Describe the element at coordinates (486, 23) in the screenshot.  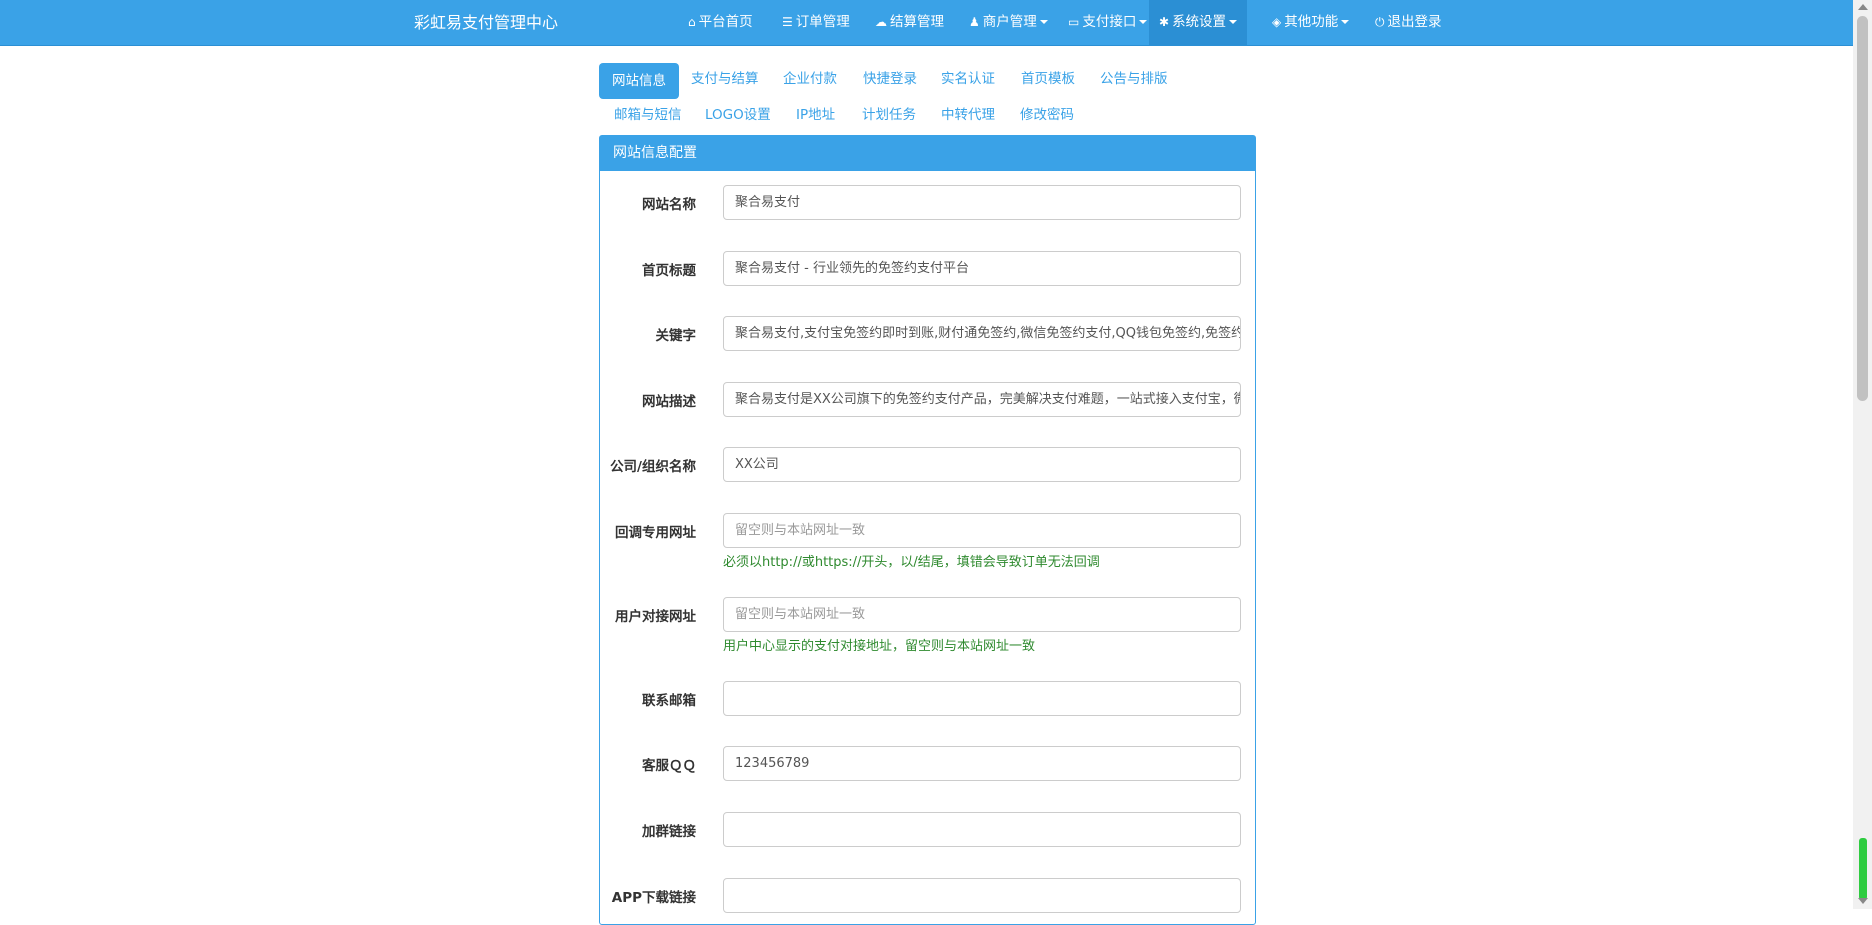
I see `brand-title: 彩虹易支付管理中心` at that location.